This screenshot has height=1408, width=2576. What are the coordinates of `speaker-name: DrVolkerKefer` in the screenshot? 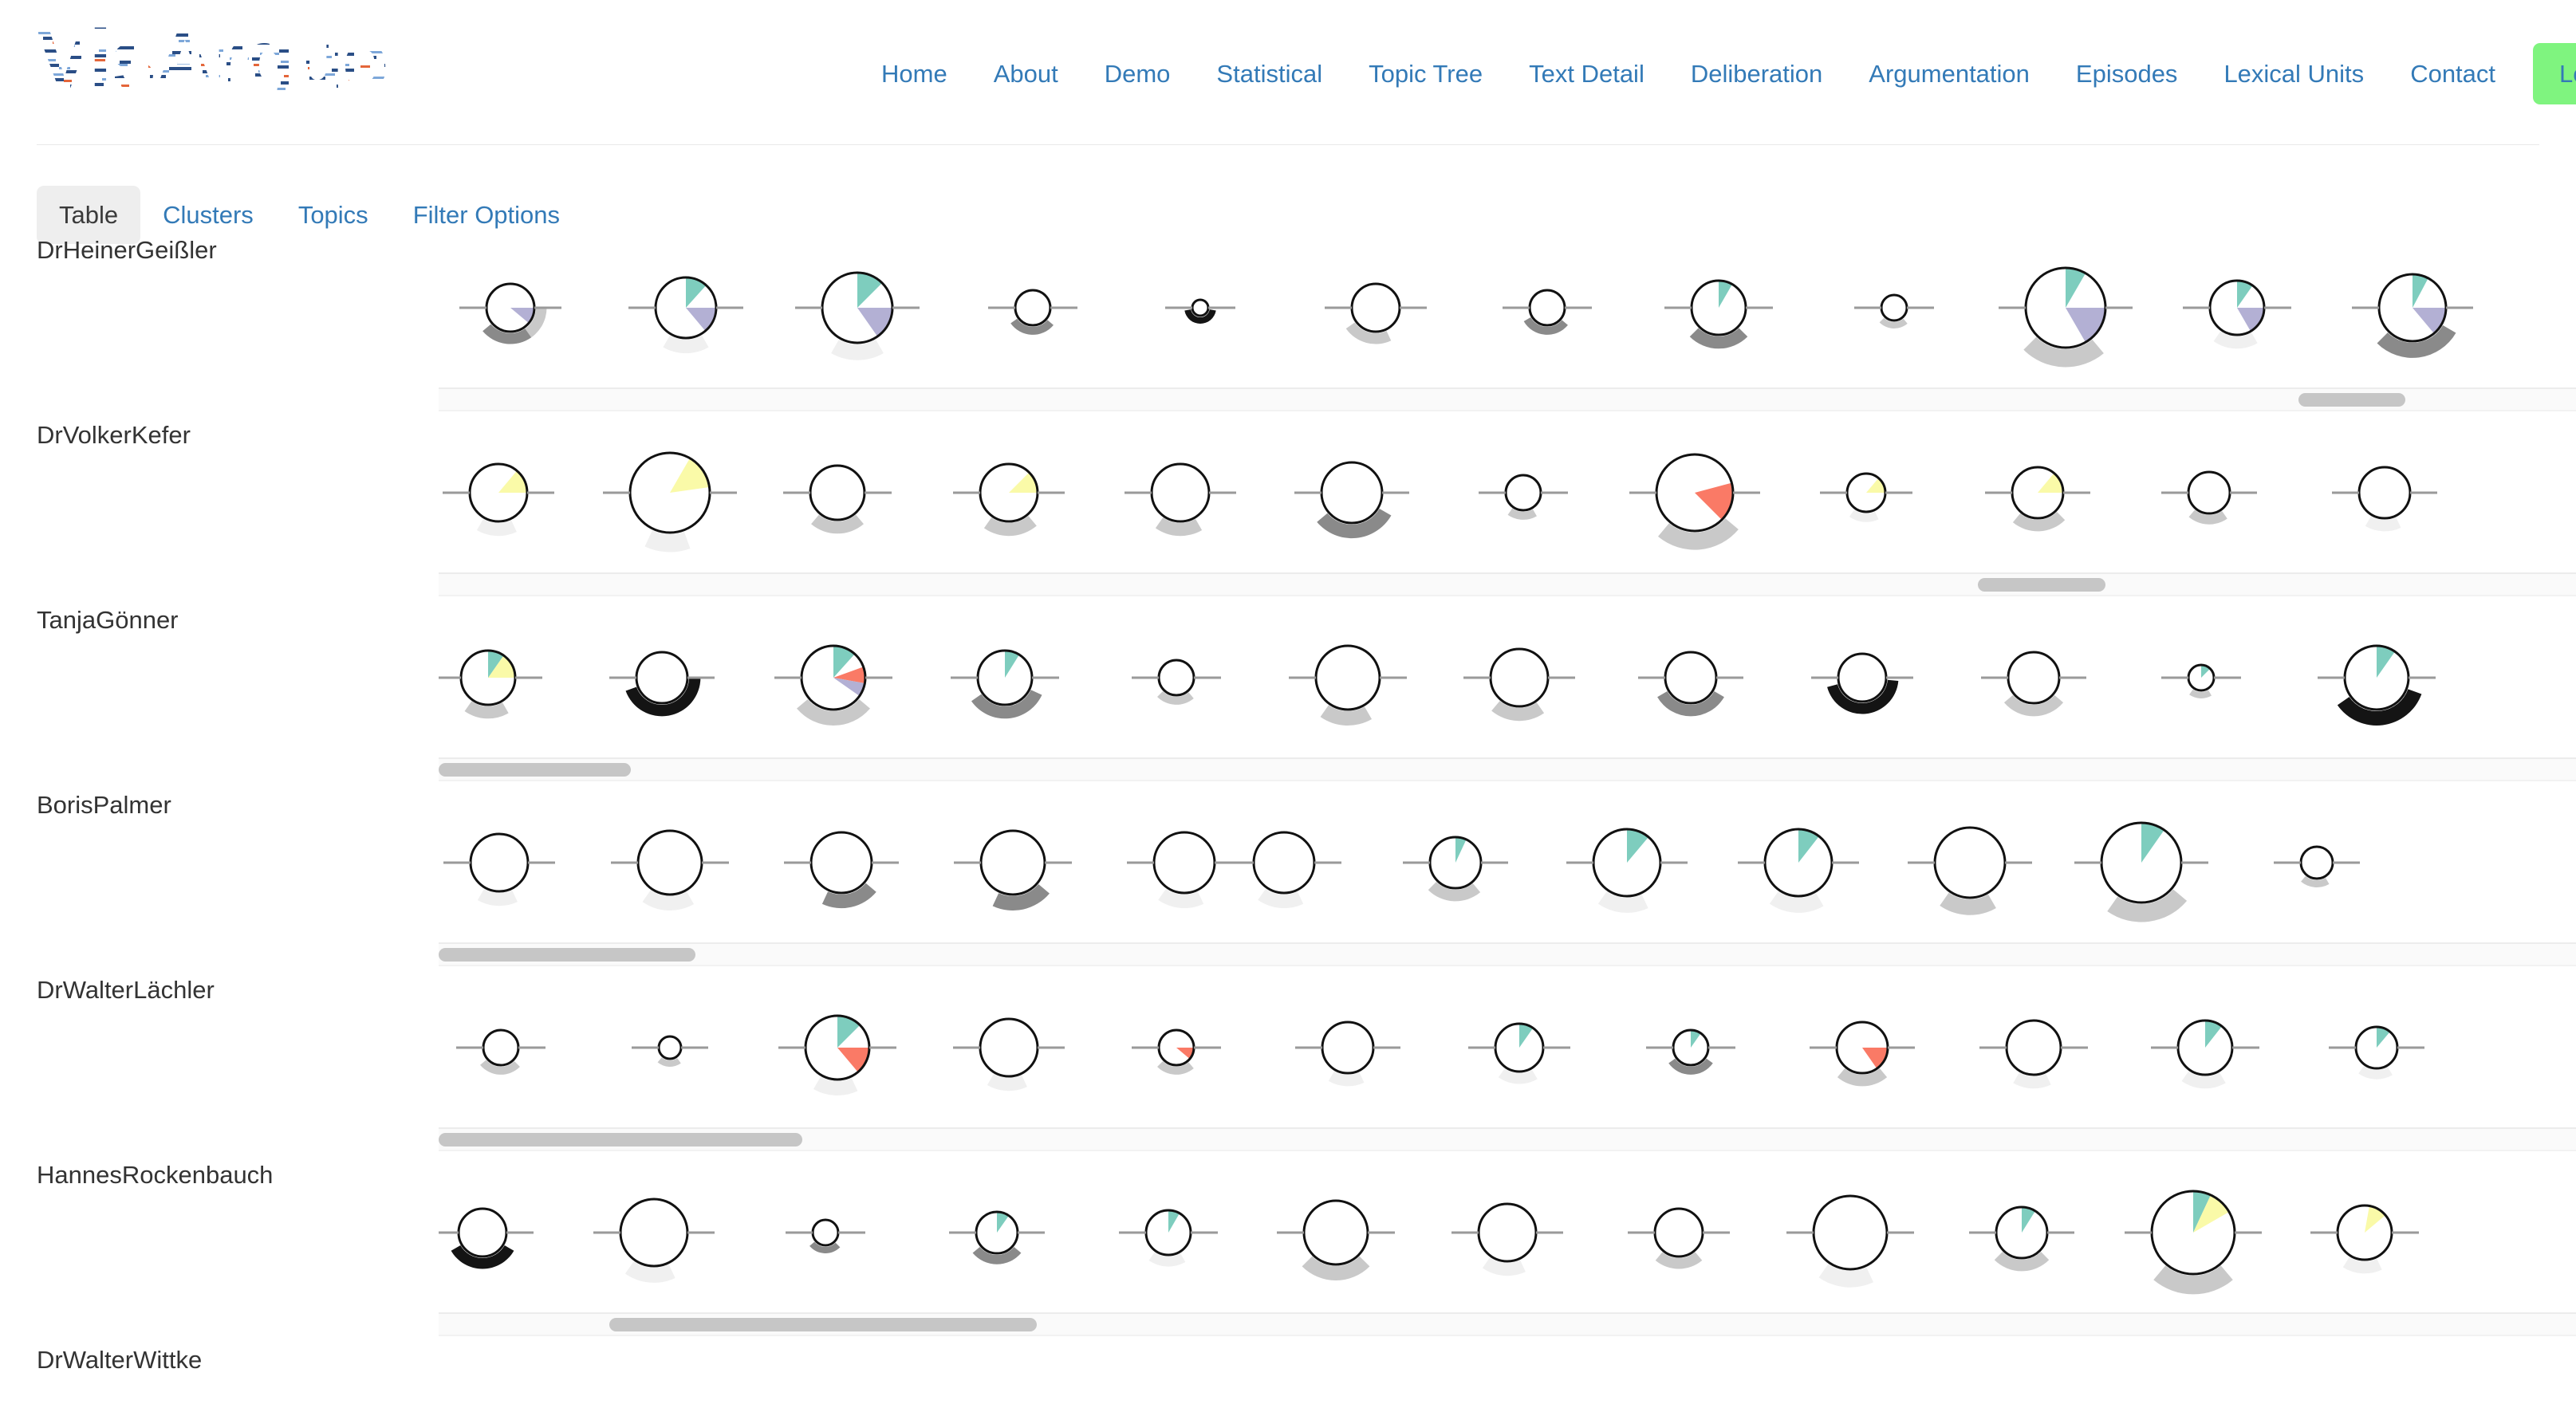 It's located at (114, 435).